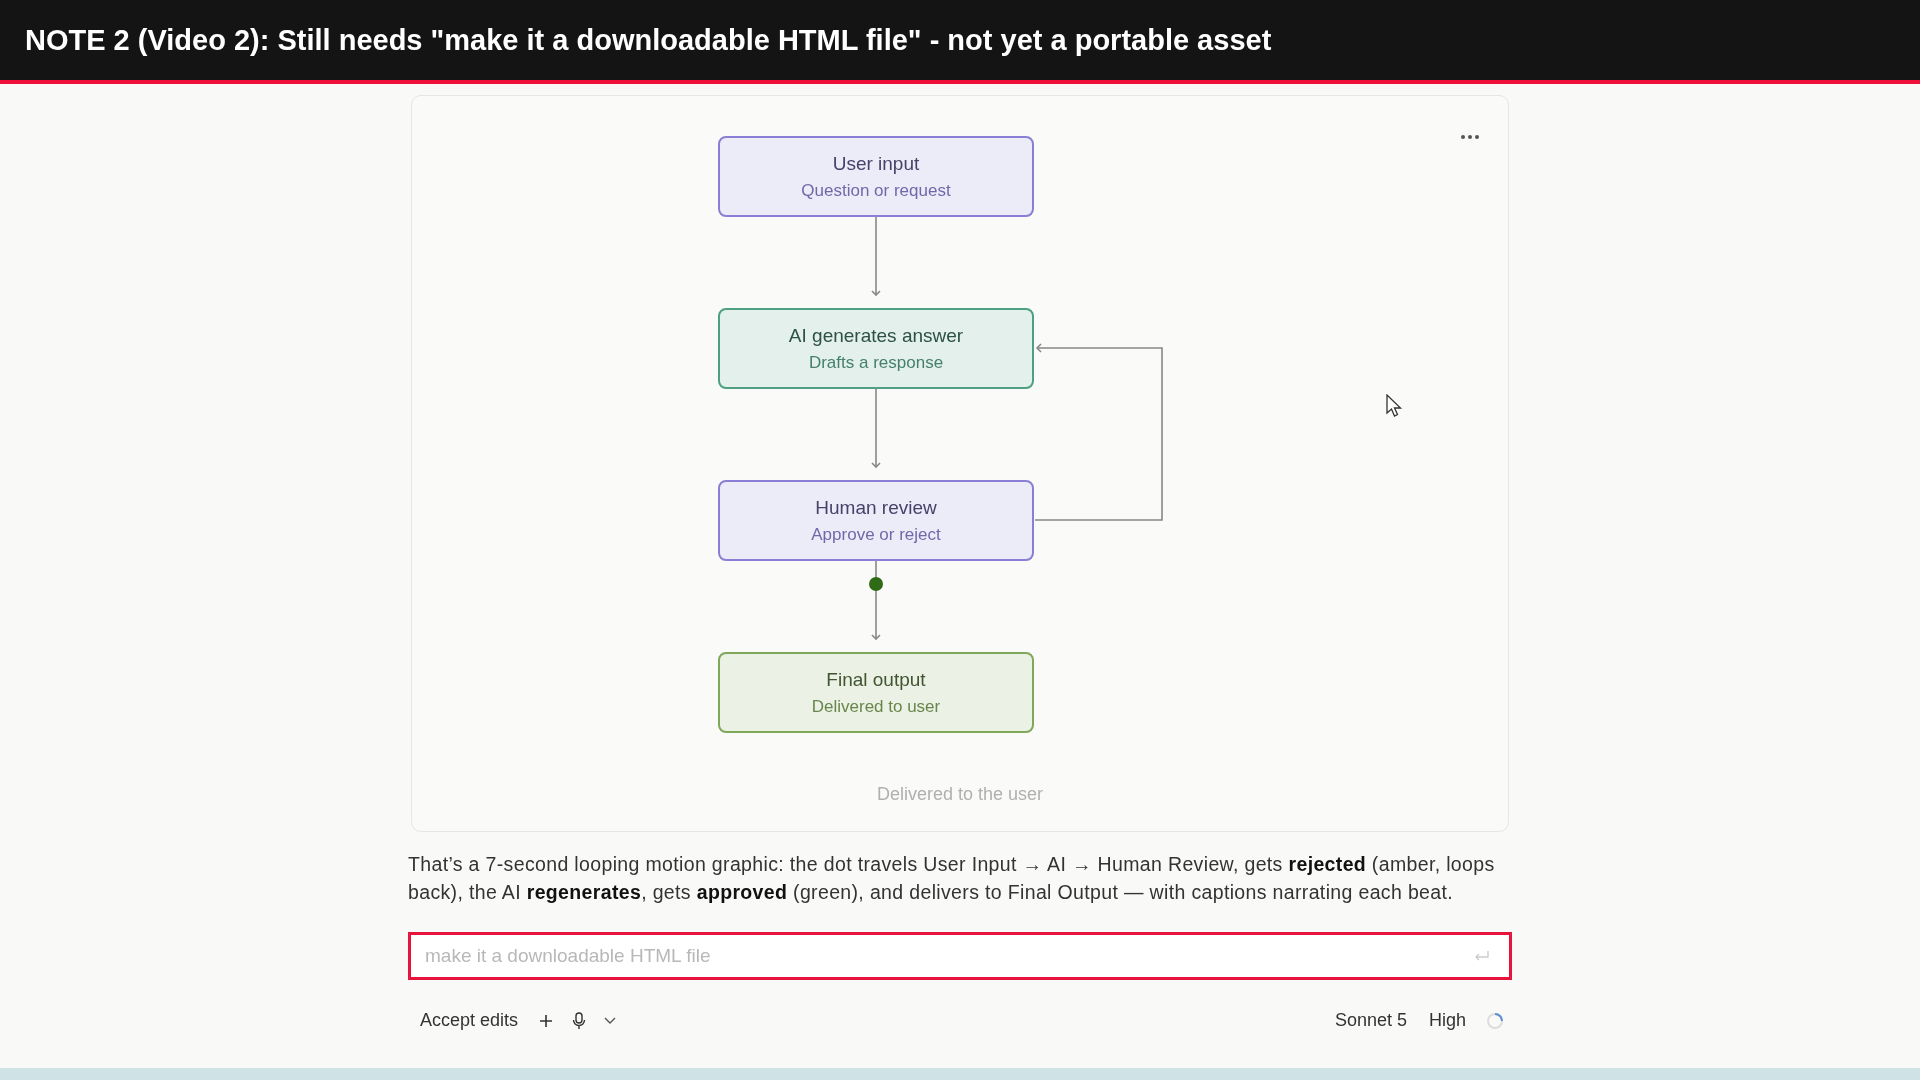 The height and width of the screenshot is (1080, 1920). Describe the element at coordinates (579, 1020) in the screenshot. I see `microphone-icon` at that location.